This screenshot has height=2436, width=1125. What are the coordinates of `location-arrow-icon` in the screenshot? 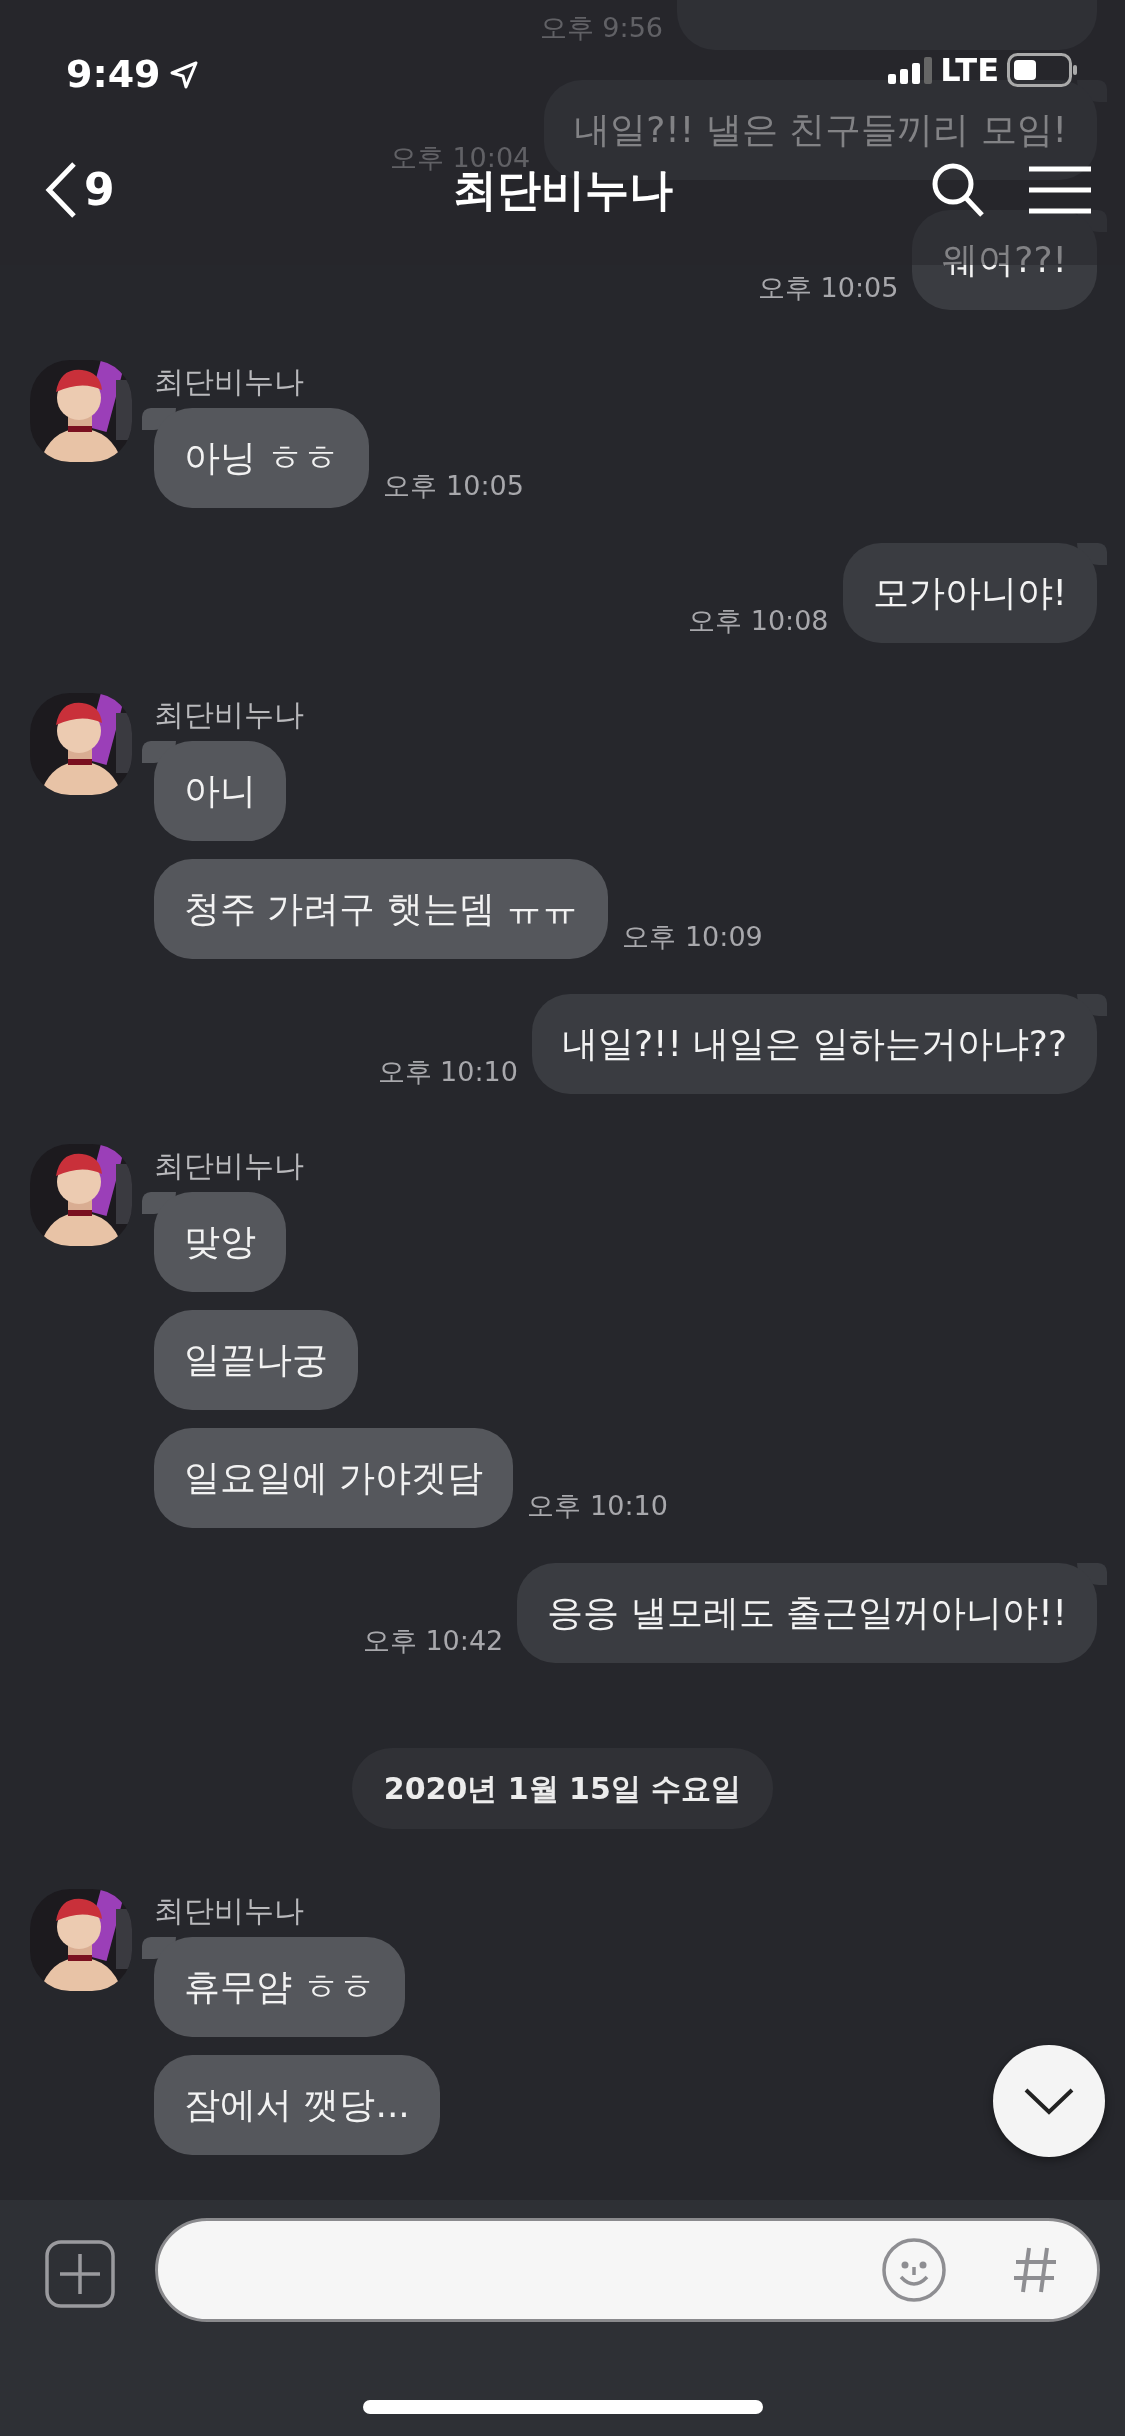 It's located at (183, 74).